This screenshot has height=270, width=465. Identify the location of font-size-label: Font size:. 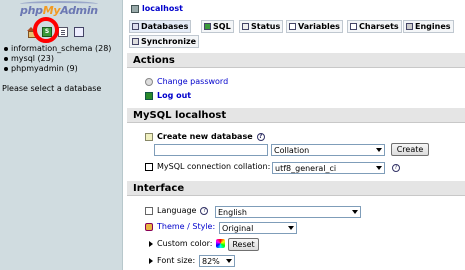
(176, 260).